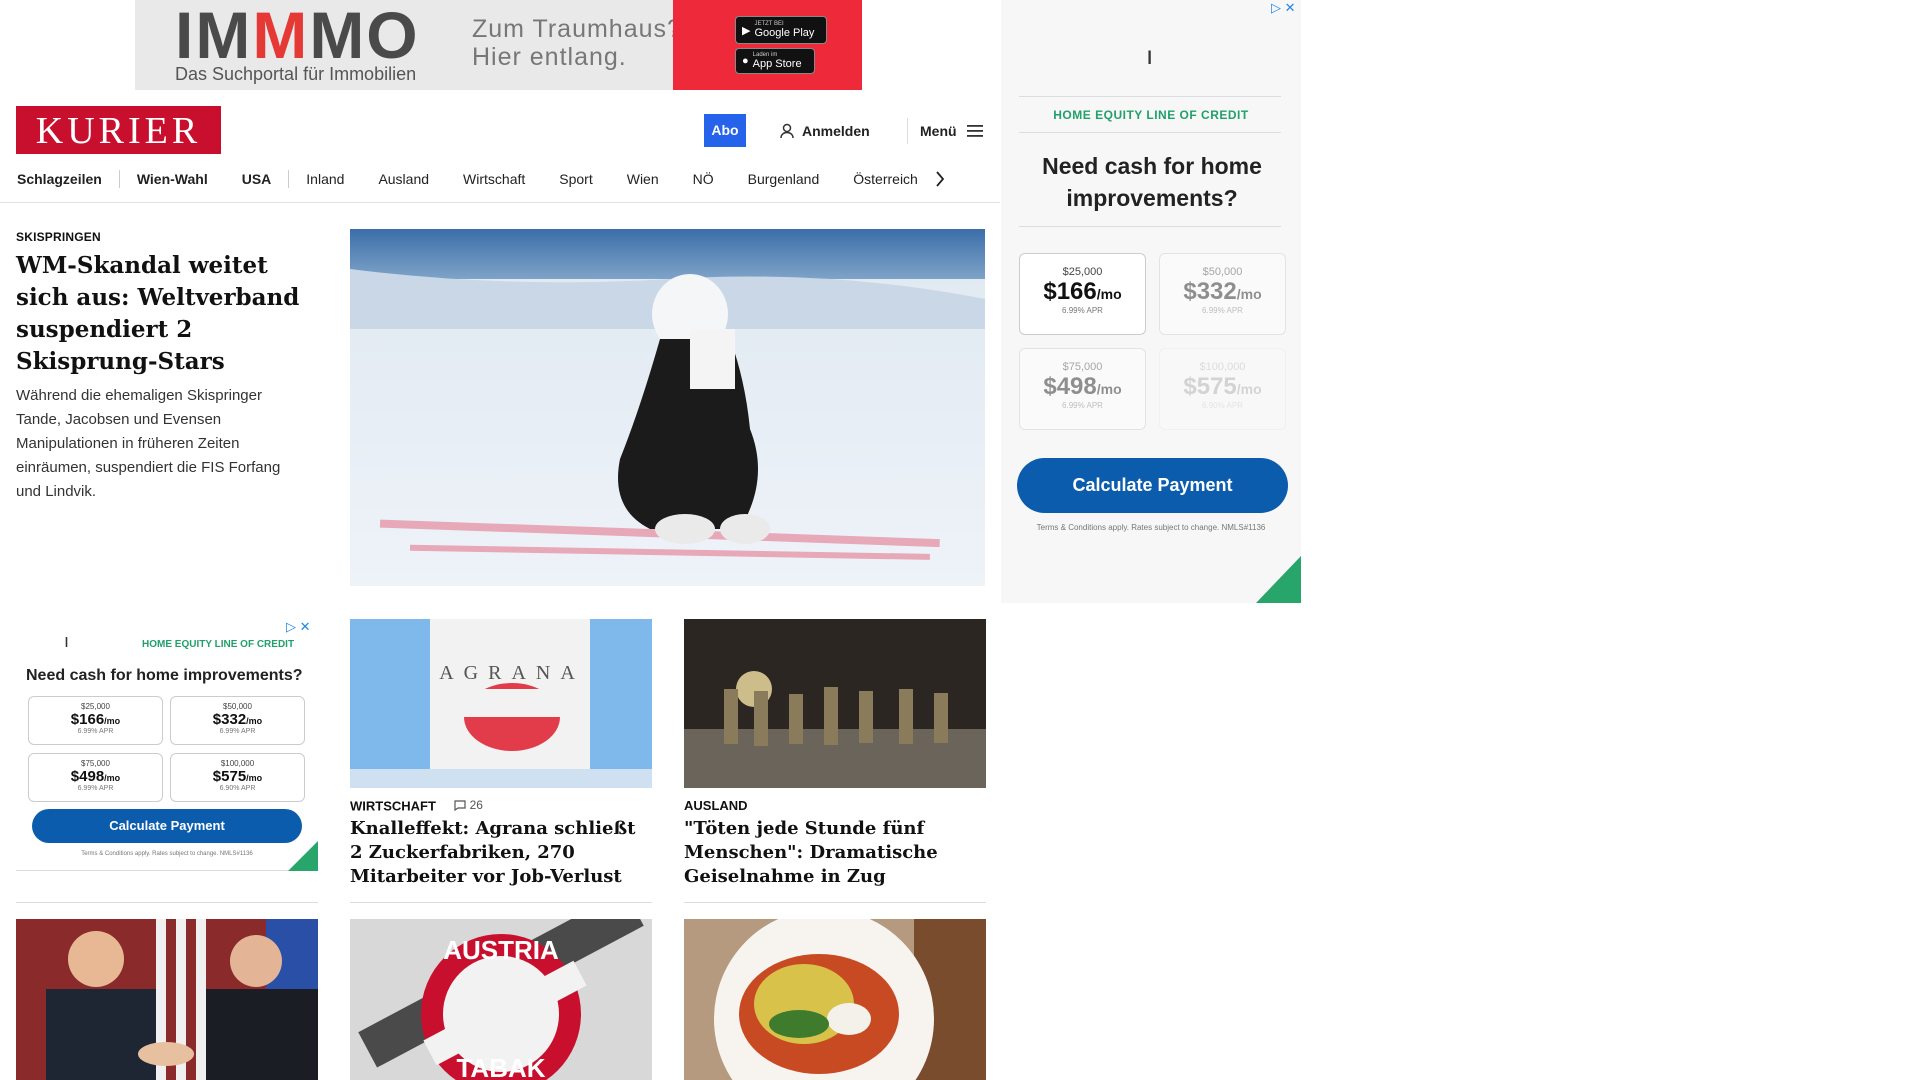 Image resolution: width=1920 pixels, height=1080 pixels. What do you see at coordinates (494, 179) in the screenshot?
I see `nav-item-wirtschaft: Wirtschaft` at bounding box center [494, 179].